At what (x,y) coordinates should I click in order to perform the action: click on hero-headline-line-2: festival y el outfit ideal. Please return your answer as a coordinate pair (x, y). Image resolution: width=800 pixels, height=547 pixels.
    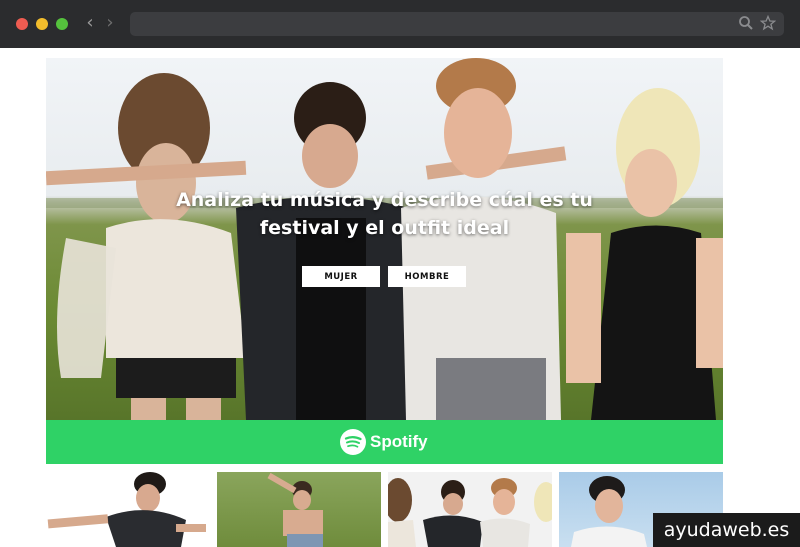
    Looking at the image, I should click on (384, 228).